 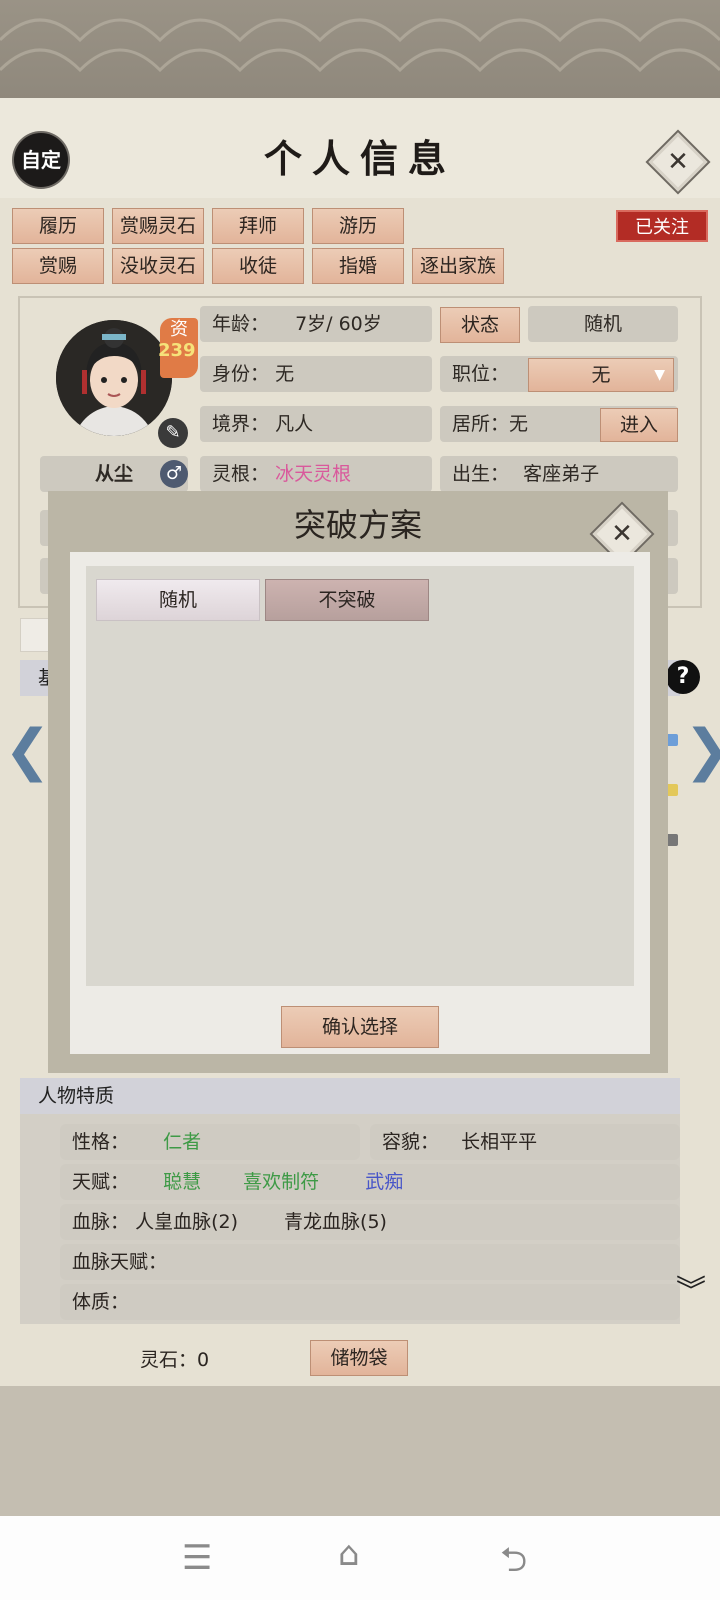 I want to click on bloodline-row: 血脉： 人皇血脉(2) 青龙血脉(5), so click(x=370, y=1222).